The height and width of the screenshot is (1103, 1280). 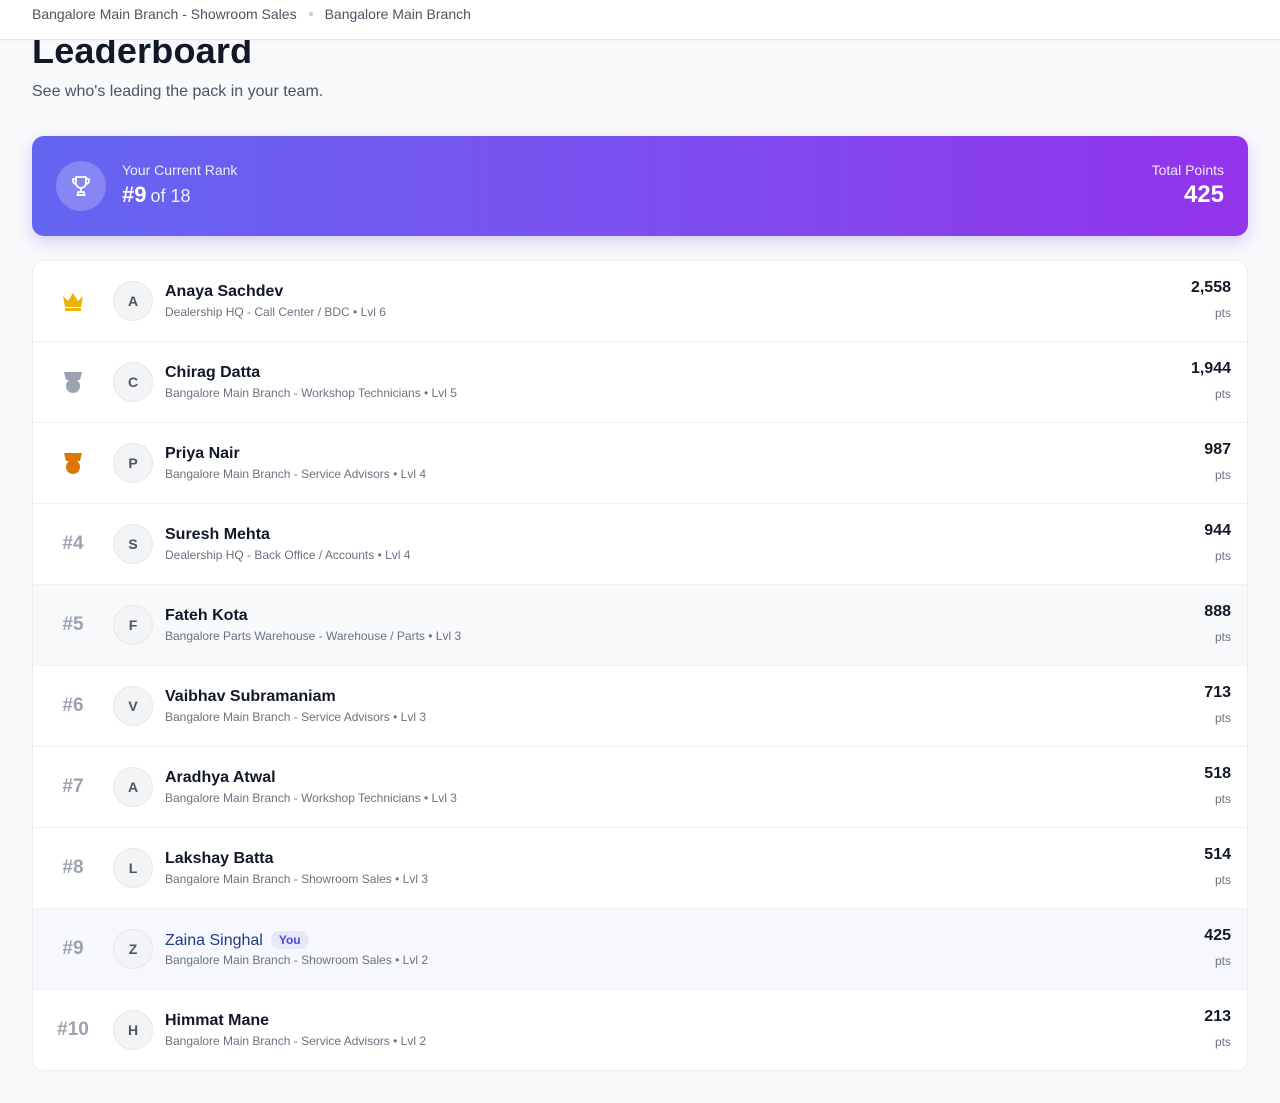 I want to click on points-value: 514, so click(x=1217, y=854).